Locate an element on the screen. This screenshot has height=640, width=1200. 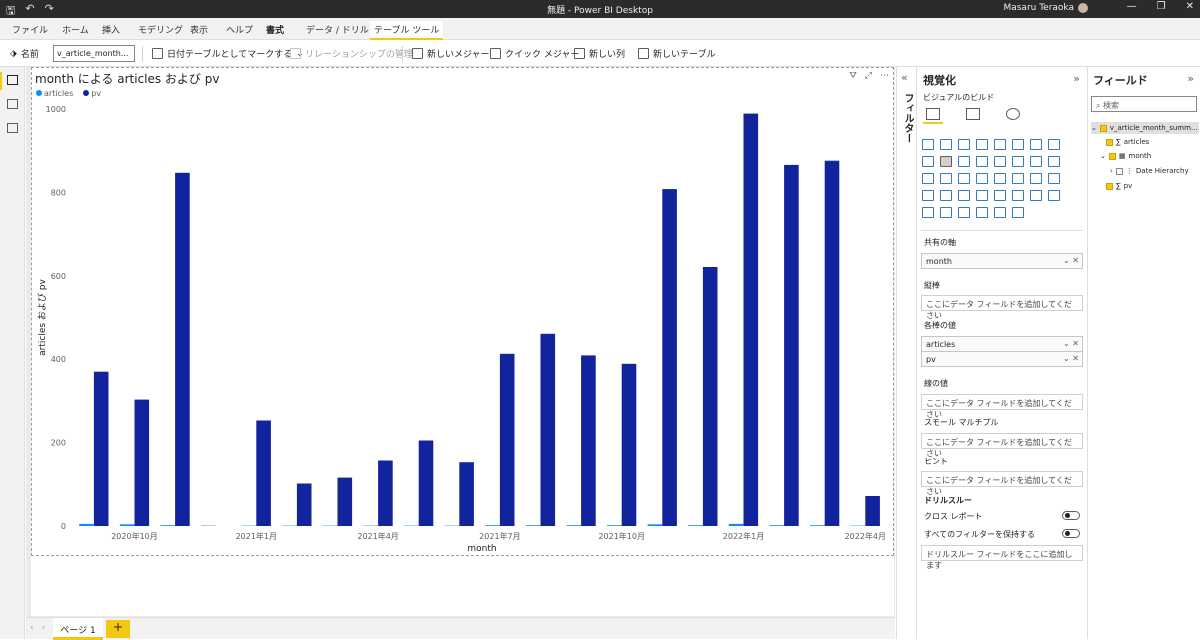
next-page-icon: › is located at coordinates (44, 628).